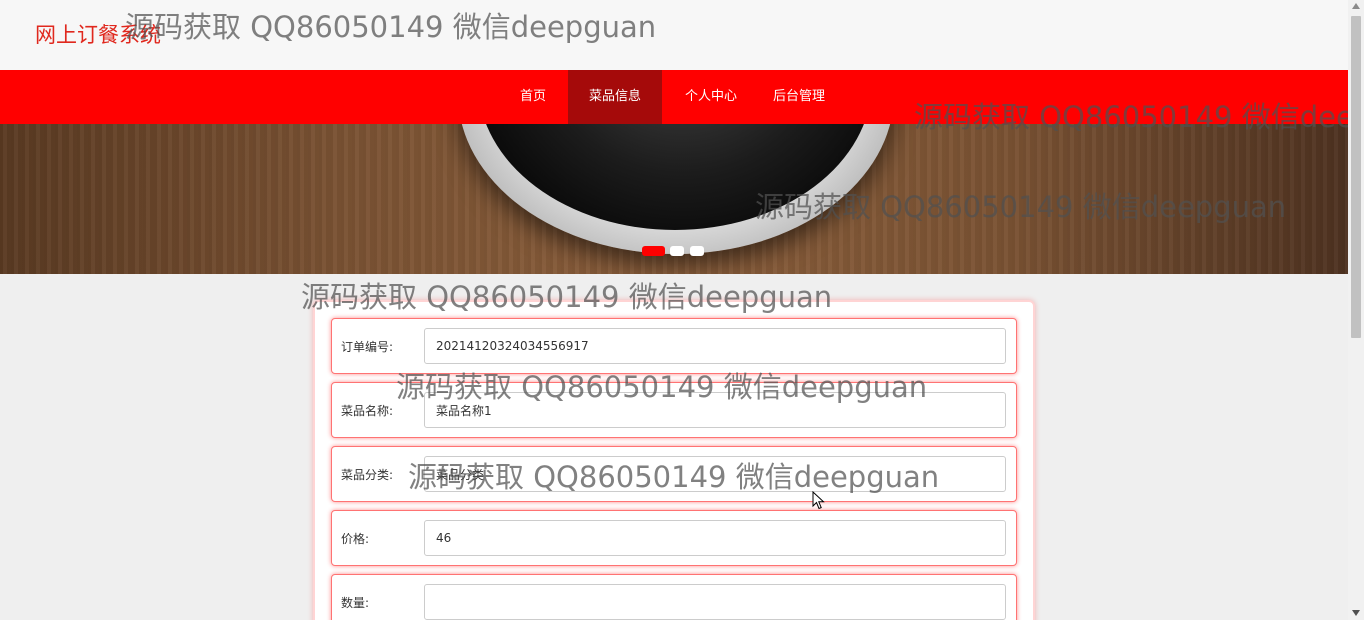  I want to click on main-nav: 首页 菜品信息 个人中心 后台管理, so click(674, 97).